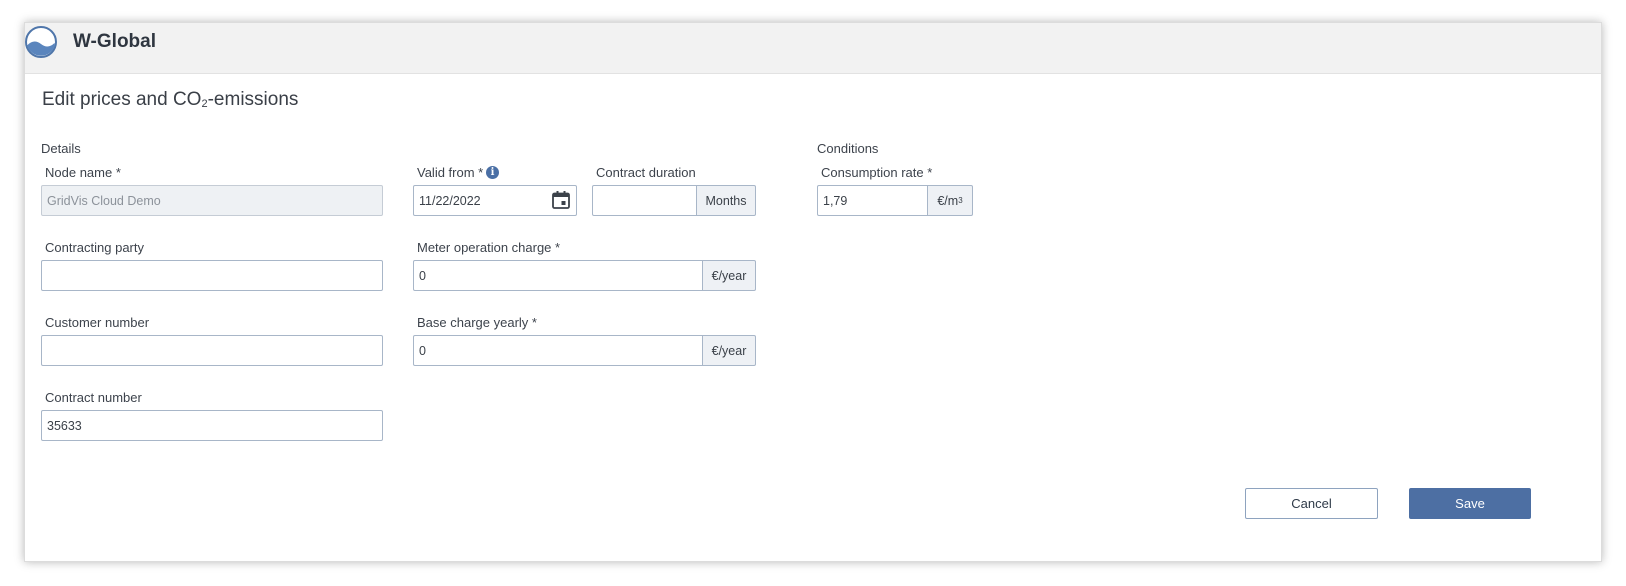 Image resolution: width=1626 pixels, height=586 pixels. What do you see at coordinates (848, 148) in the screenshot?
I see `conditions-section-label: Conditions` at bounding box center [848, 148].